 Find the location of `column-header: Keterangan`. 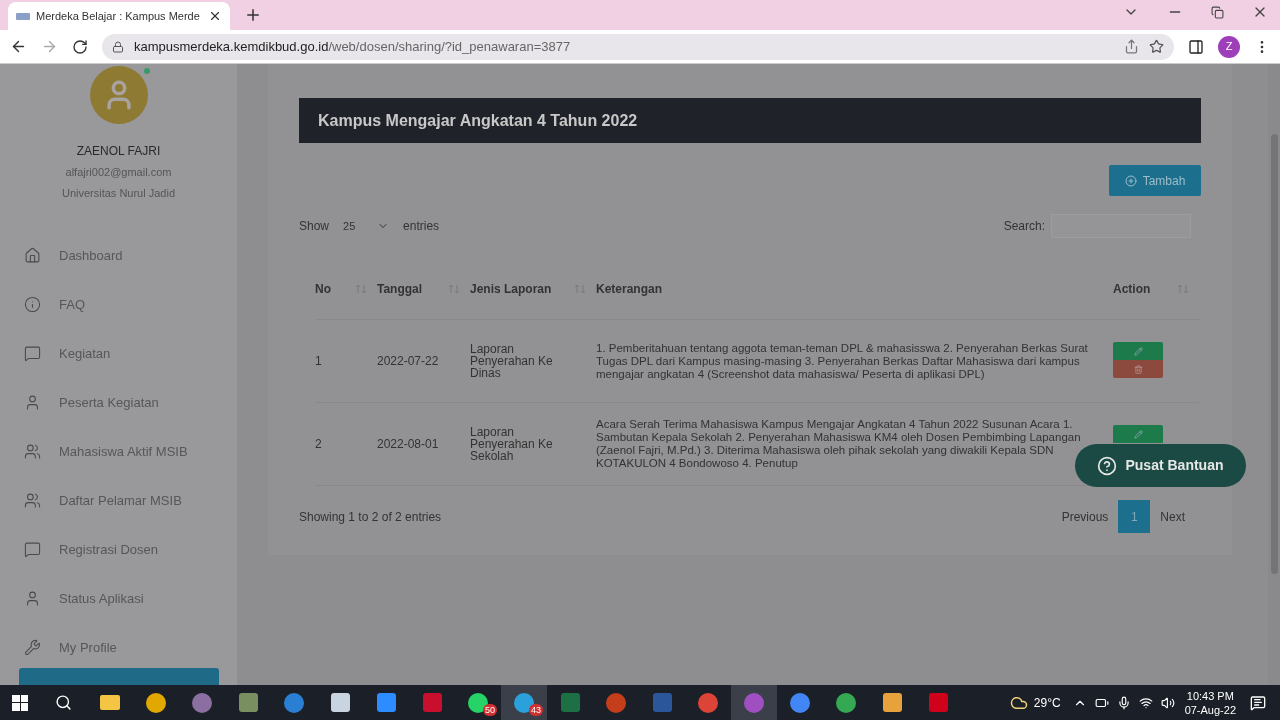

column-header: Keterangan is located at coordinates (629, 288).